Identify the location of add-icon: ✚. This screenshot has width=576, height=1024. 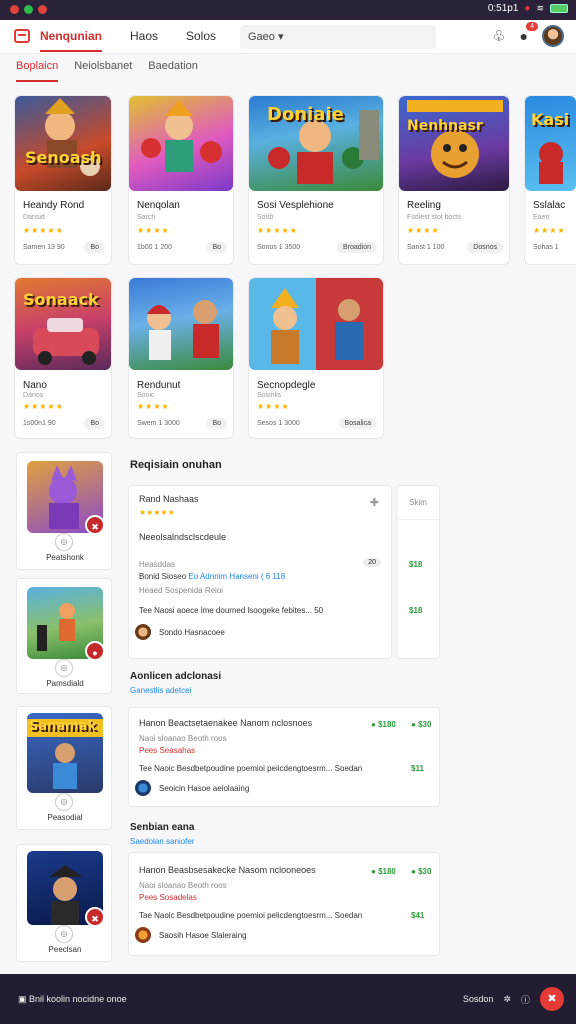
(374, 502).